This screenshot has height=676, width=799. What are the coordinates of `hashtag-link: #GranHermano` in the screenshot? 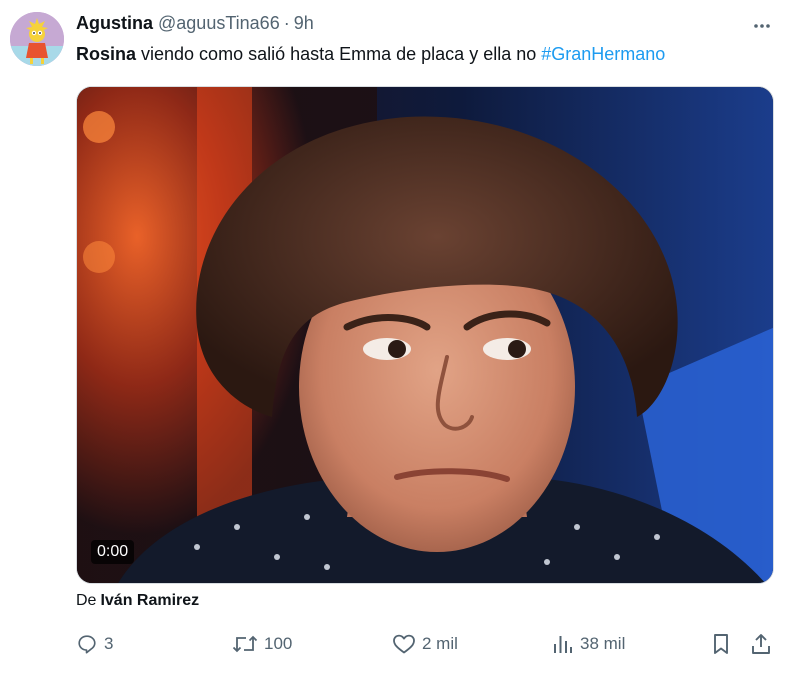 It's located at (603, 54).